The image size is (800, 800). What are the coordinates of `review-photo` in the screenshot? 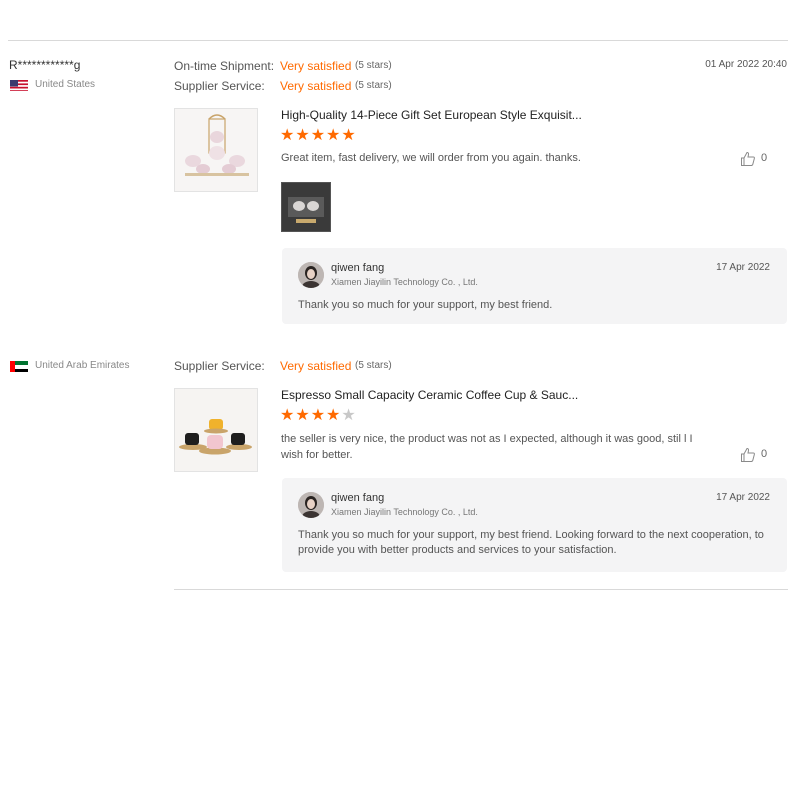 It's located at (306, 207).